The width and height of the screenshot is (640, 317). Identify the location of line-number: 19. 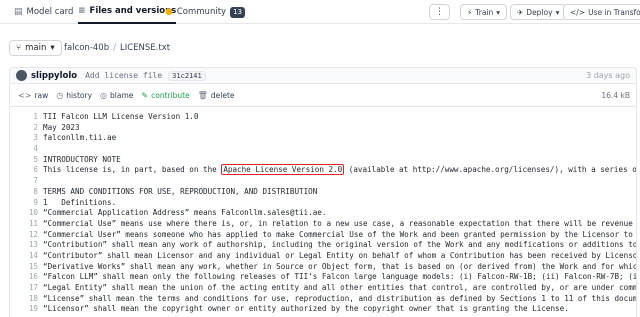
(24, 309).